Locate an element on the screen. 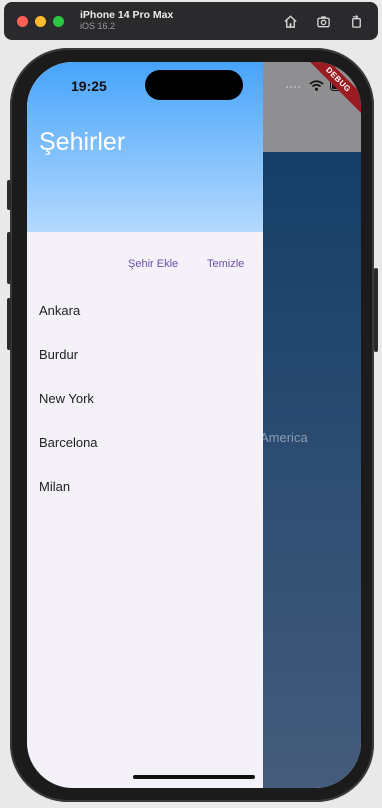 Image resolution: width=382 pixels, height=808 pixels. list-item-city: Ankara is located at coordinates (145, 310).